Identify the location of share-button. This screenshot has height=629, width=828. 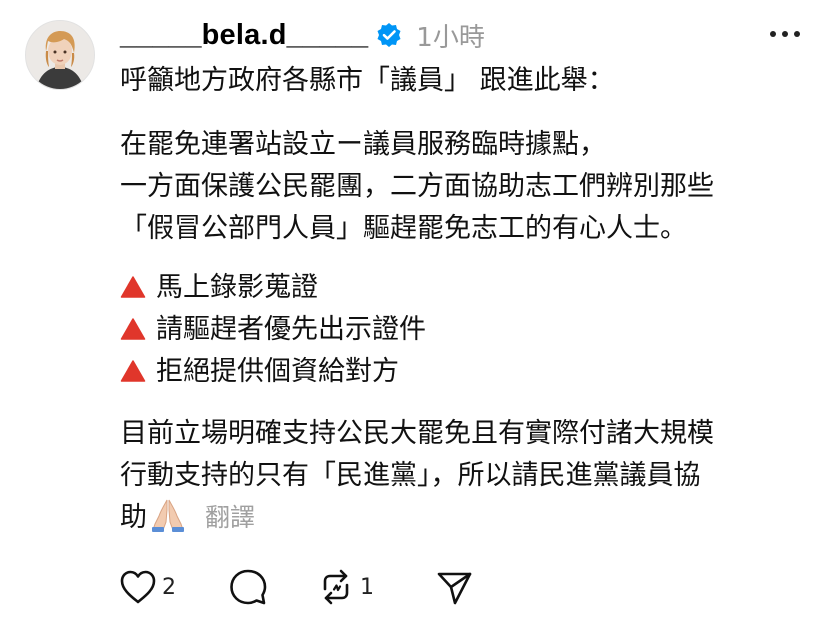
(454, 587).